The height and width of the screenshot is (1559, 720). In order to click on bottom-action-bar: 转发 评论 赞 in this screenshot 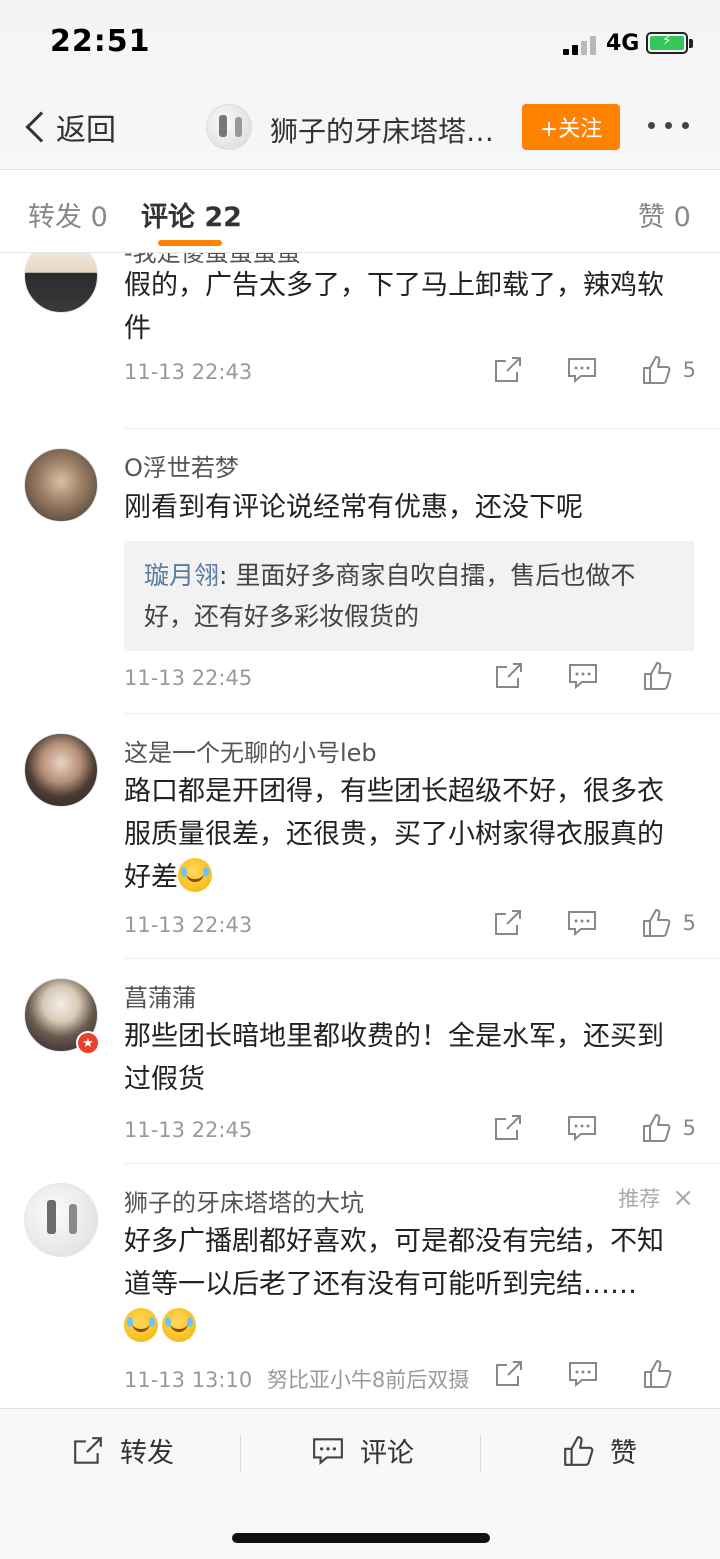, I will do `click(360, 1483)`.